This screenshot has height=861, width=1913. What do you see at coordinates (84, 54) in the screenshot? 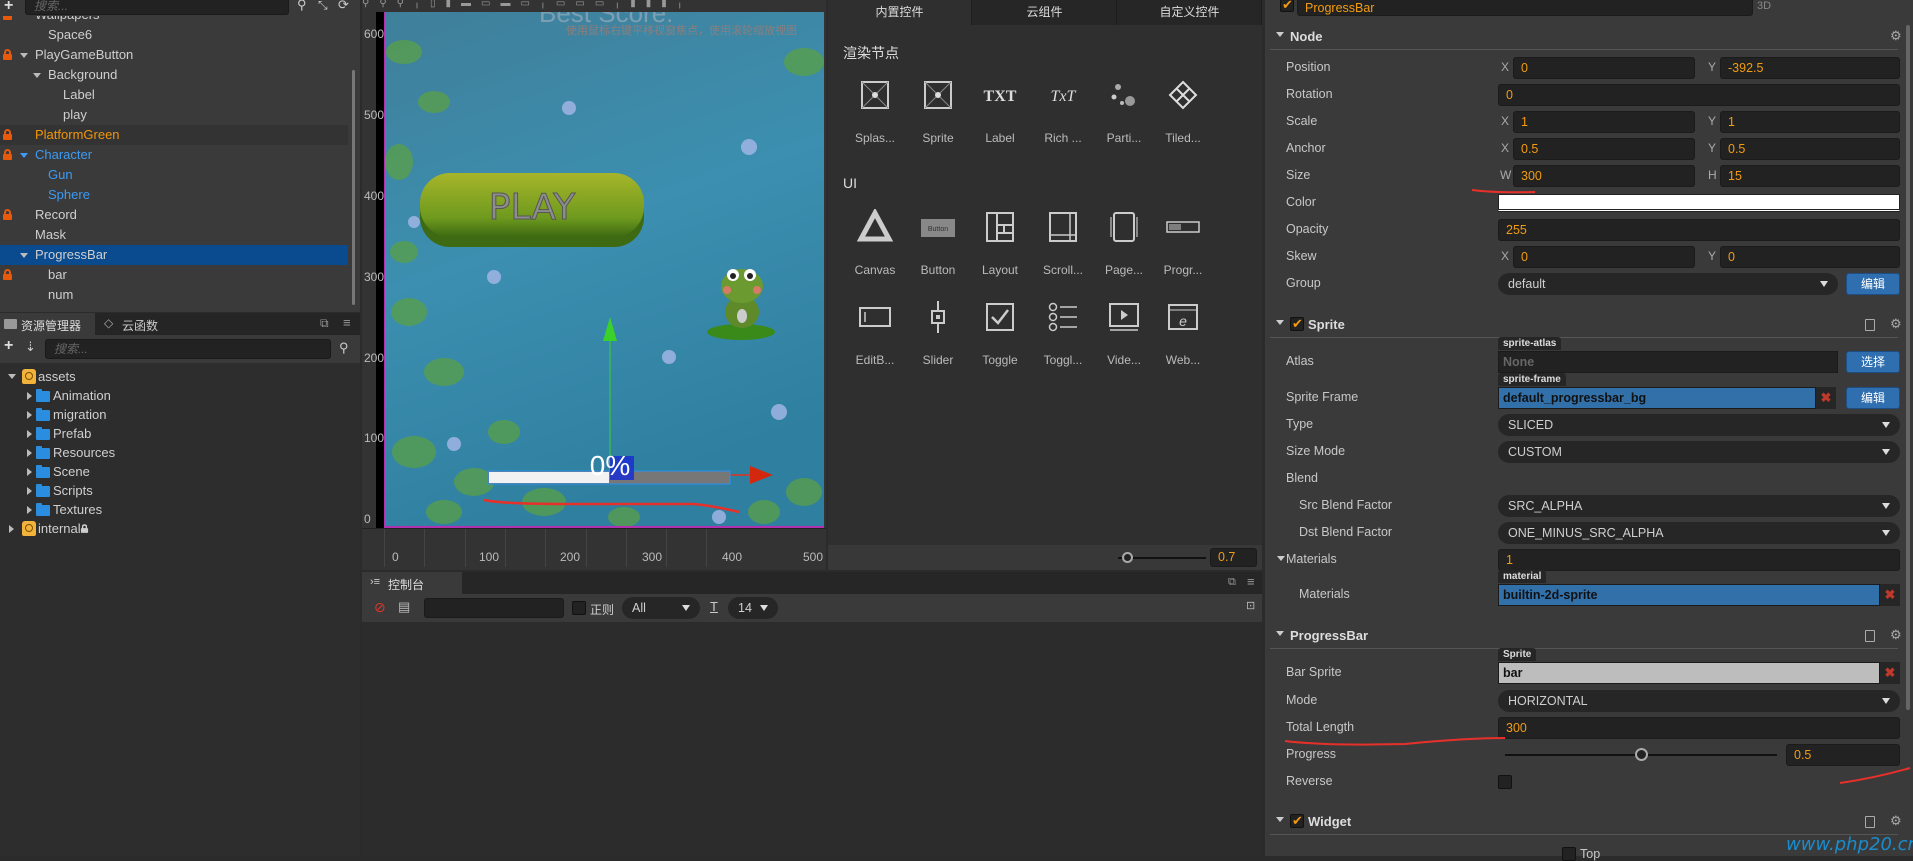
I see `node-label: PlayGameButton` at bounding box center [84, 54].